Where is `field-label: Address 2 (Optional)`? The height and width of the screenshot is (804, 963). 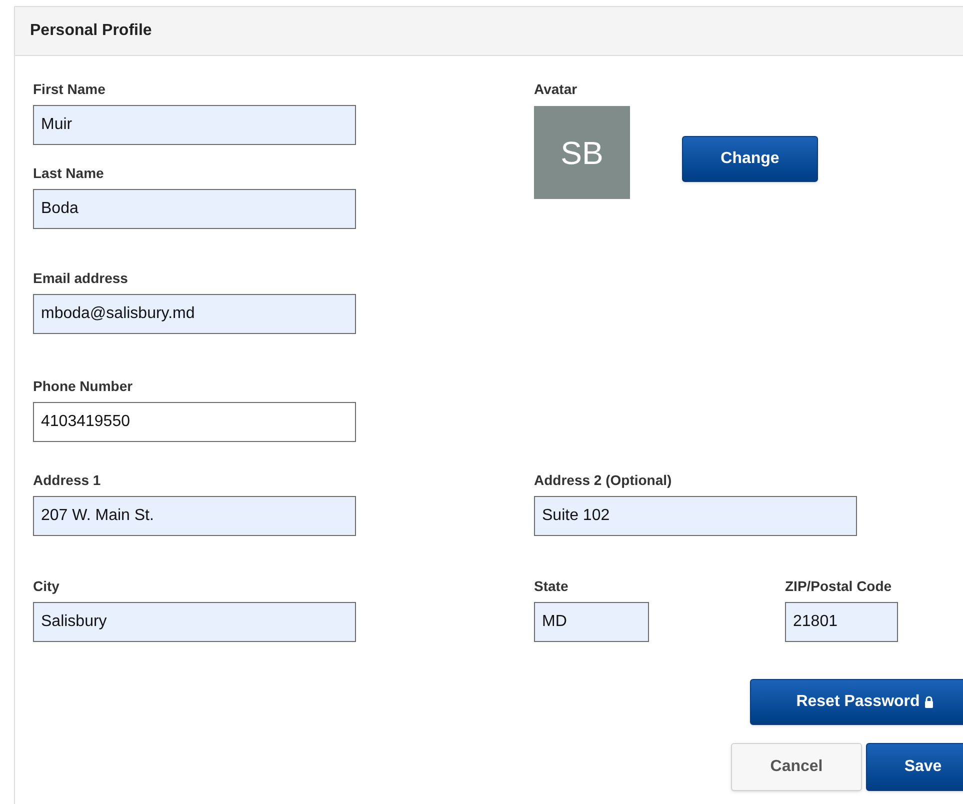 field-label: Address 2 (Optional) is located at coordinates (603, 480).